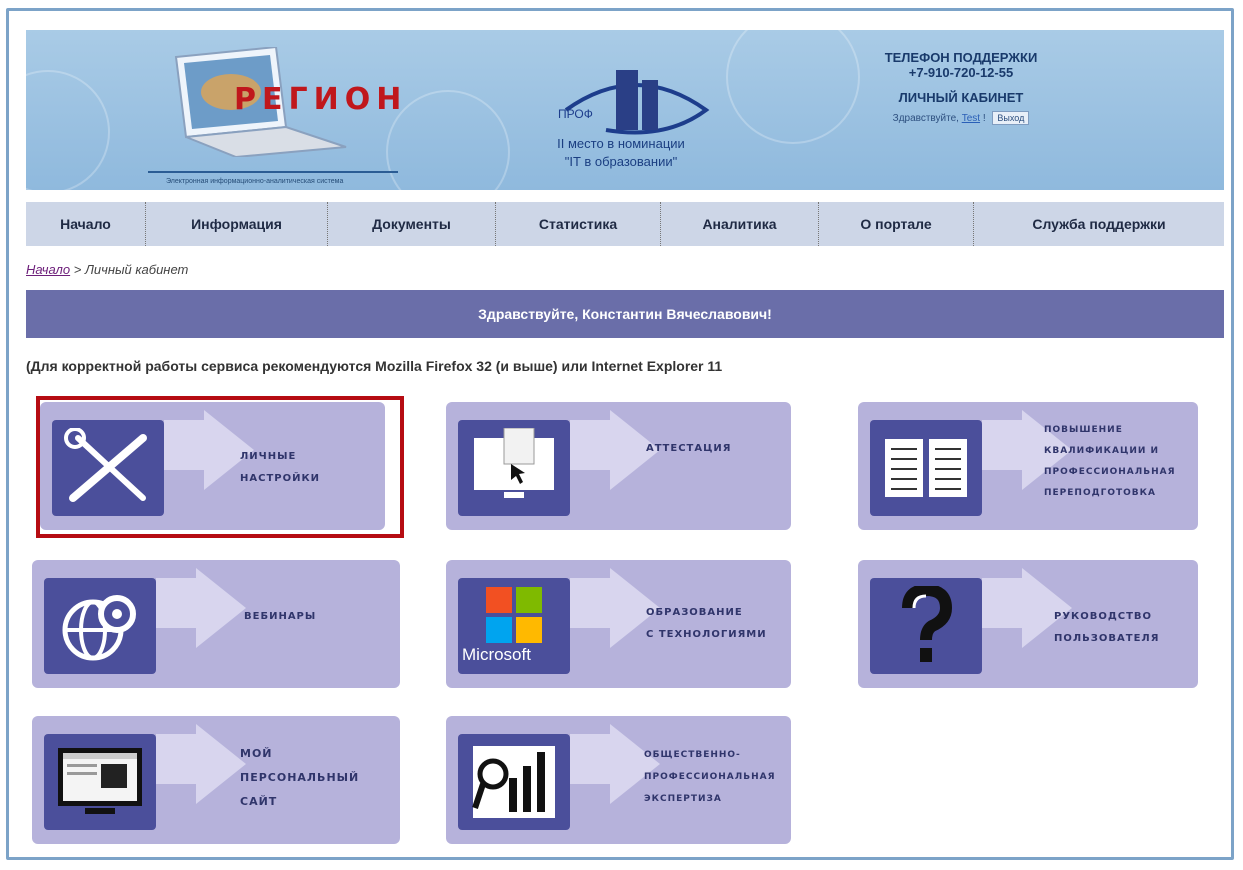 Image resolution: width=1243 pixels, height=870 pixels. What do you see at coordinates (926, 626) in the screenshot?
I see `question-mark-icon` at bounding box center [926, 626].